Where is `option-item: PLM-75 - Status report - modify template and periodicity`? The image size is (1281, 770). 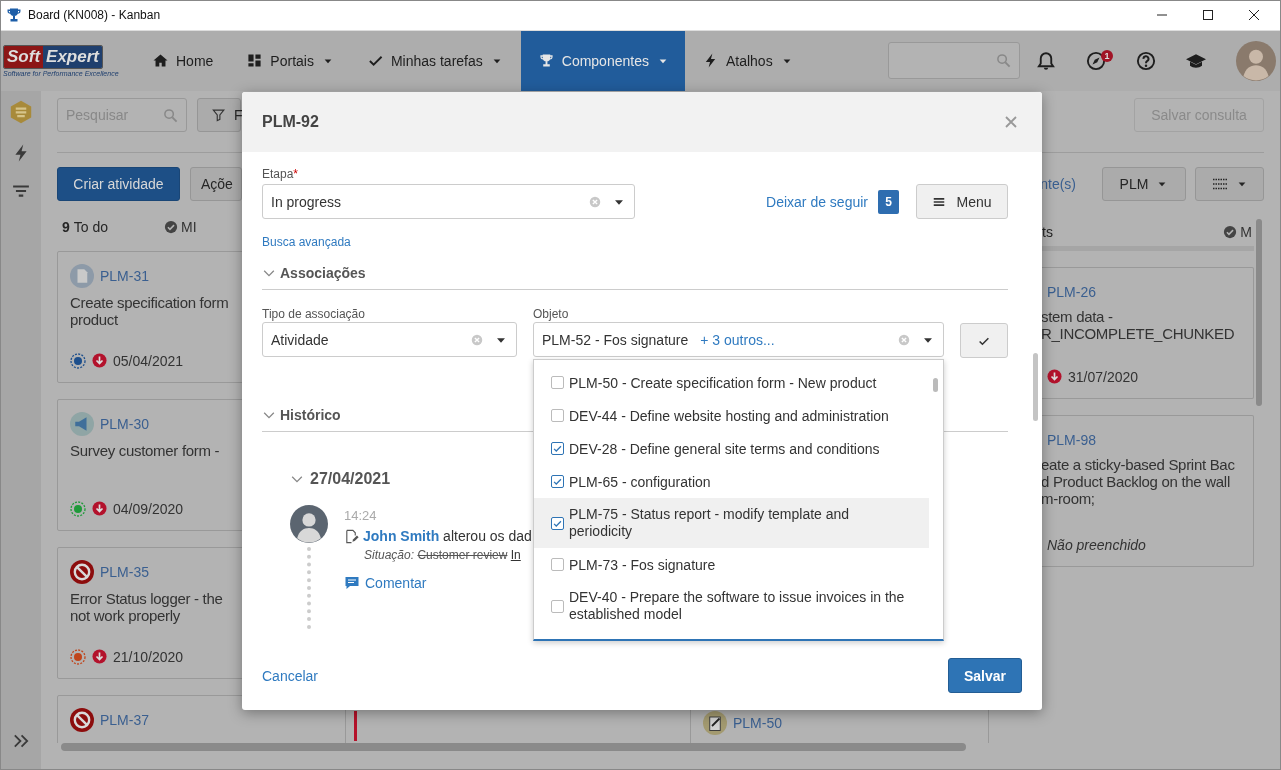 option-item: PLM-75 - Status report - modify template and periodicity is located at coordinates (731, 523).